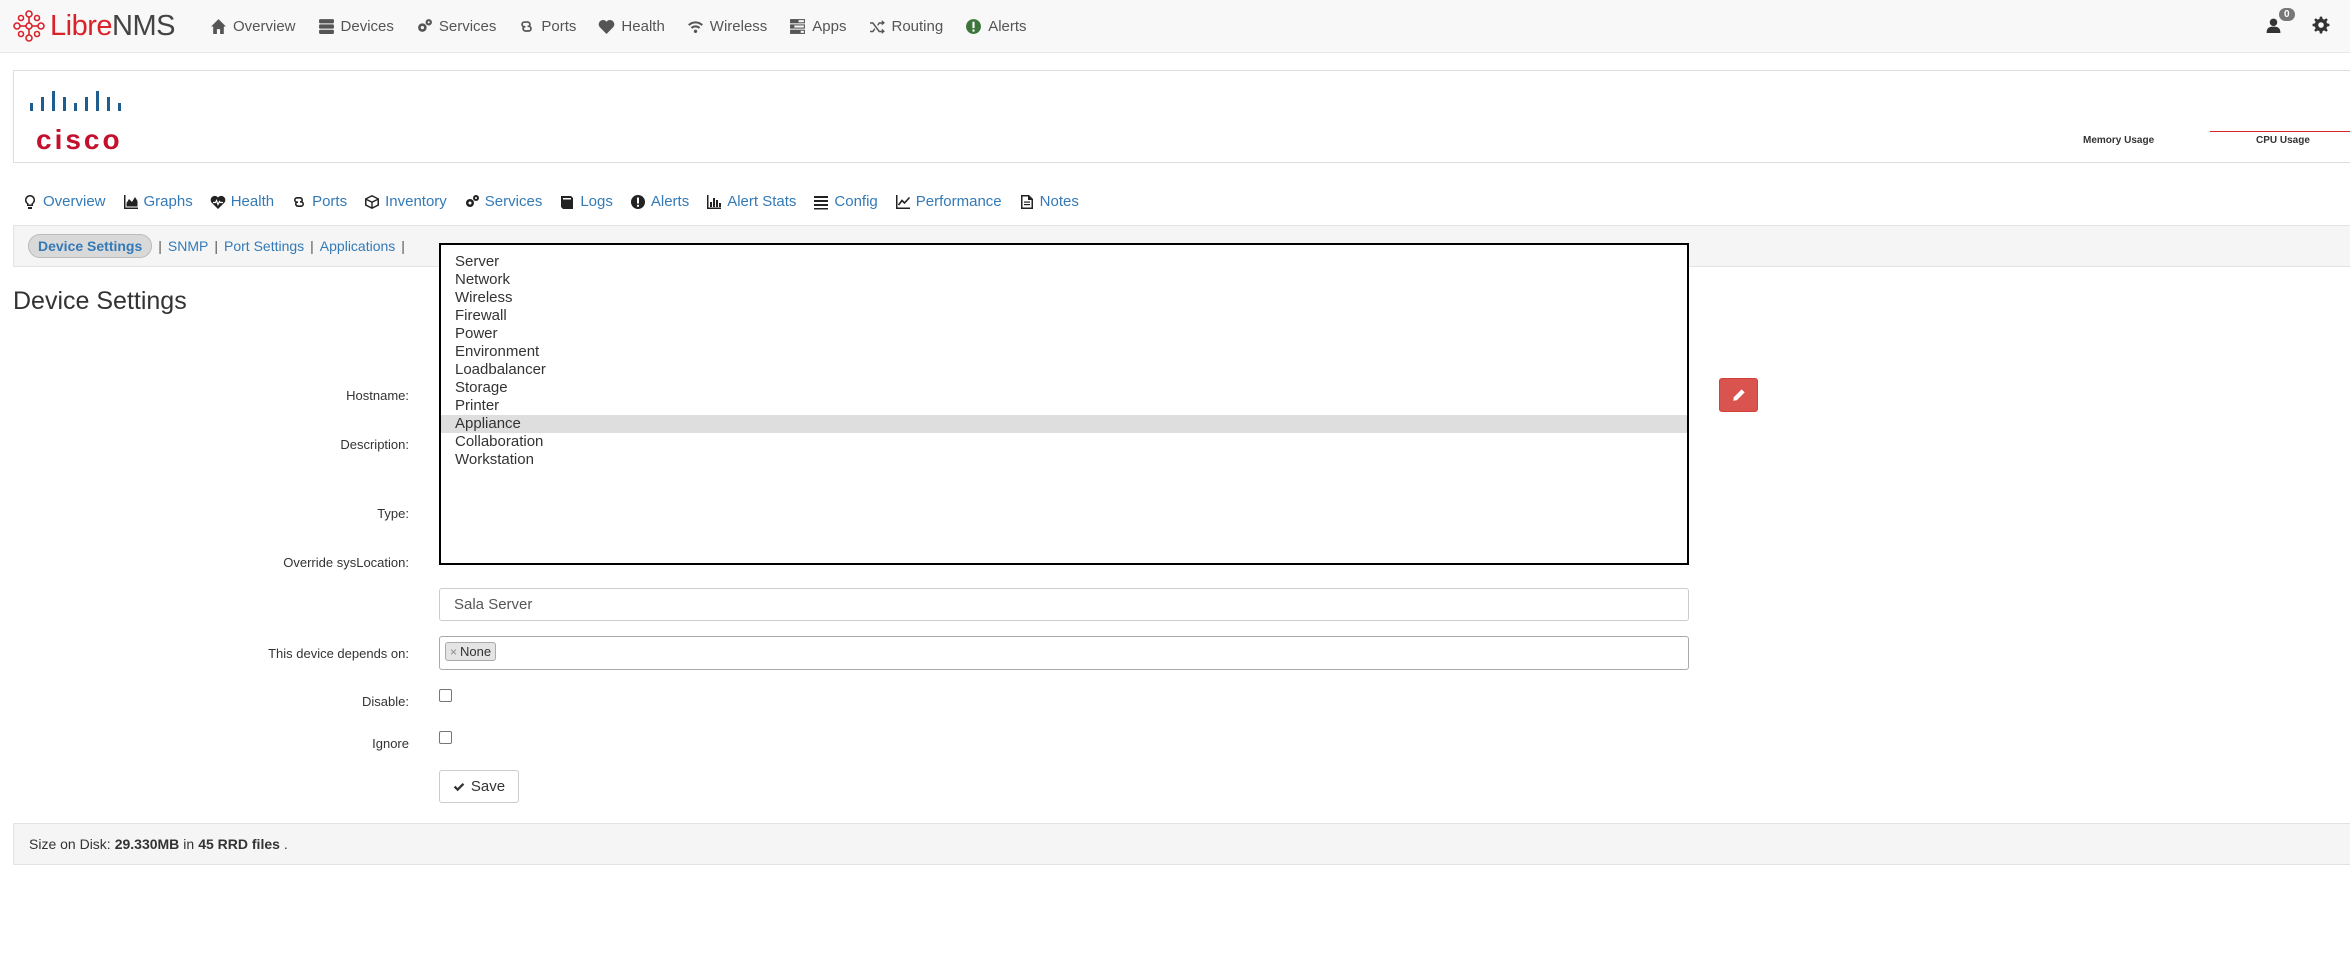  I want to click on device-header-panel: cisco Memory Usage CPU Usage, so click(1181, 116).